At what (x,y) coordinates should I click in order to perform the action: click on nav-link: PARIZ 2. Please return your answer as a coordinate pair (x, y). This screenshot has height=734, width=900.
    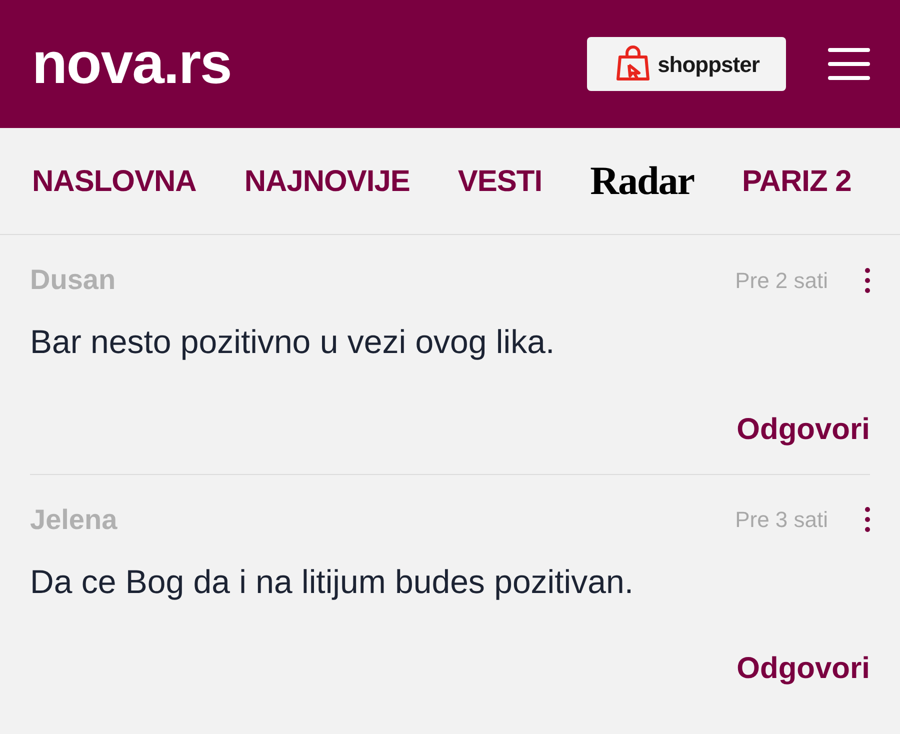
    Looking at the image, I should click on (797, 181).